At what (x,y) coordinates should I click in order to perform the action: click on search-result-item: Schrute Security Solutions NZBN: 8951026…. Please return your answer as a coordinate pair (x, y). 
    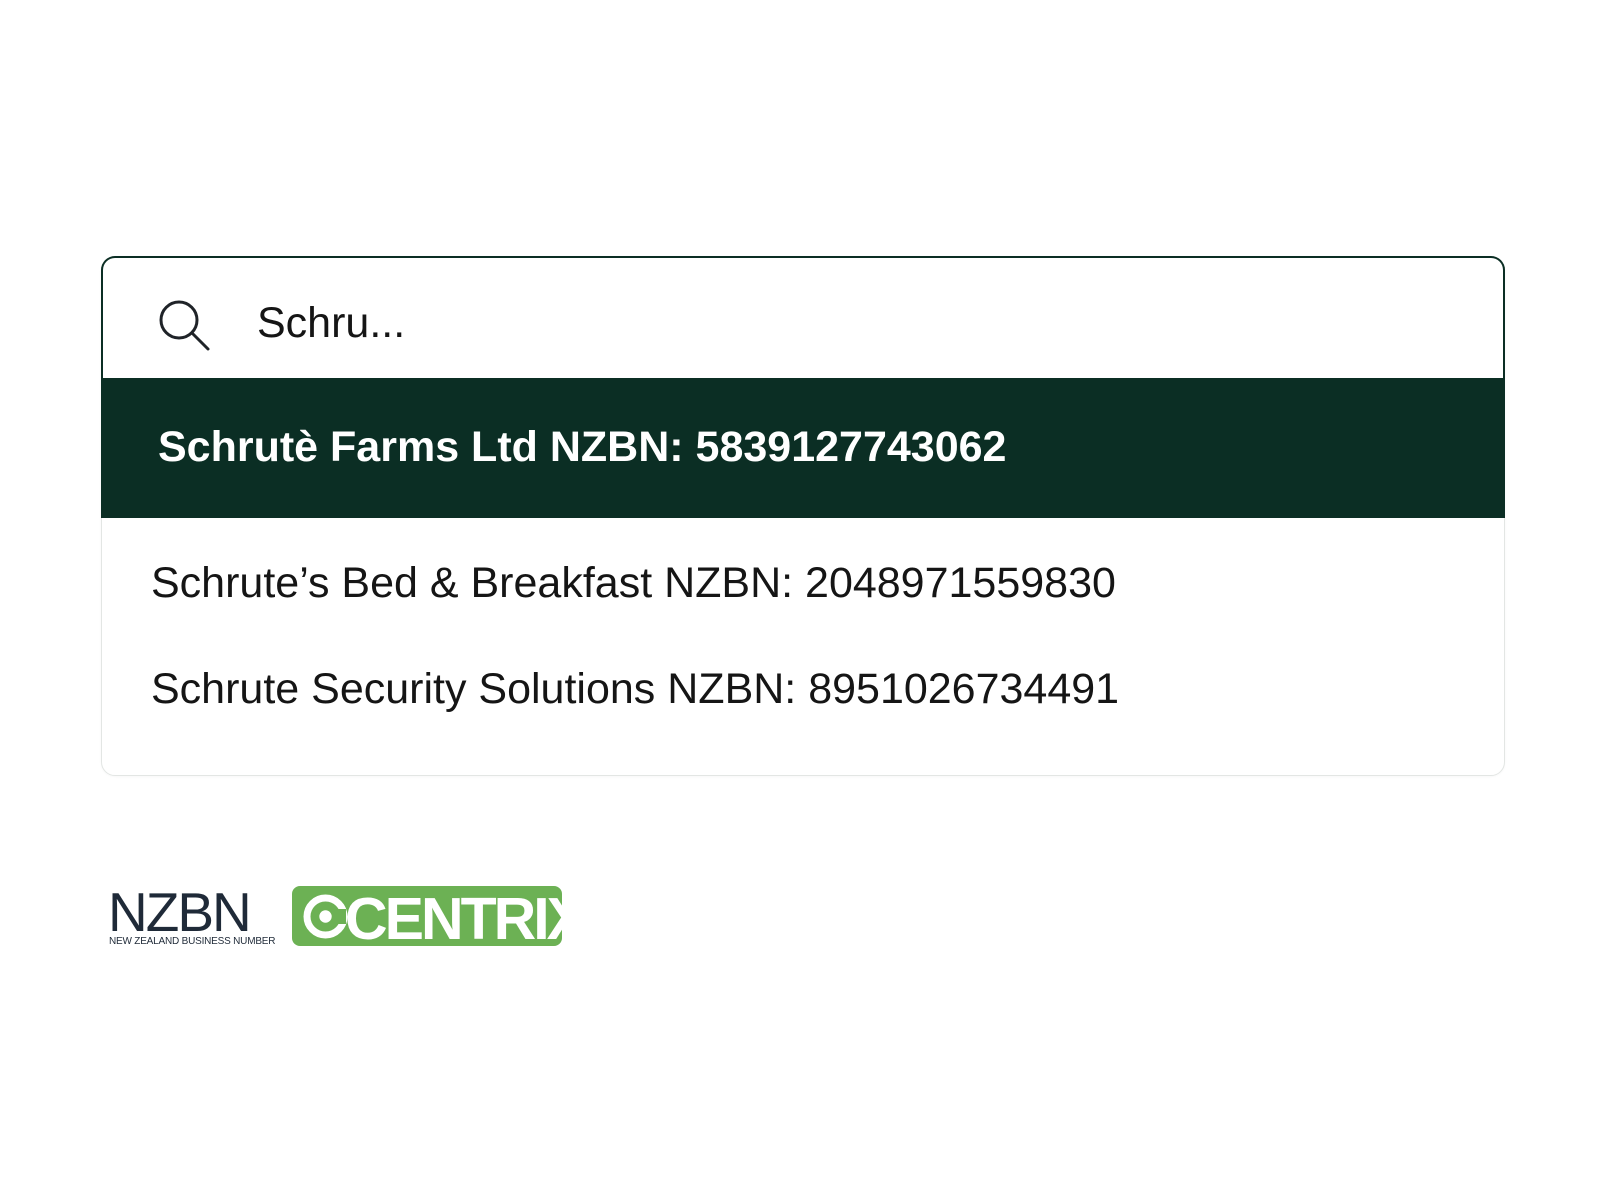
    Looking at the image, I should click on (803, 687).